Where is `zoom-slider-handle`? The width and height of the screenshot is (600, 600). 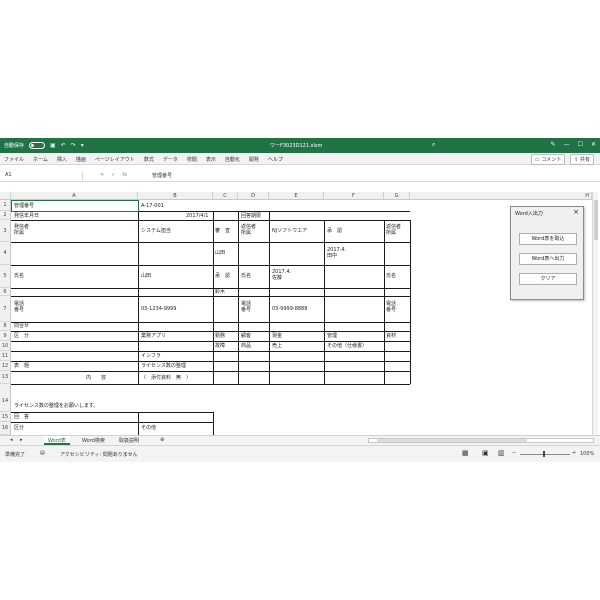
zoom-slider-handle is located at coordinates (544, 454).